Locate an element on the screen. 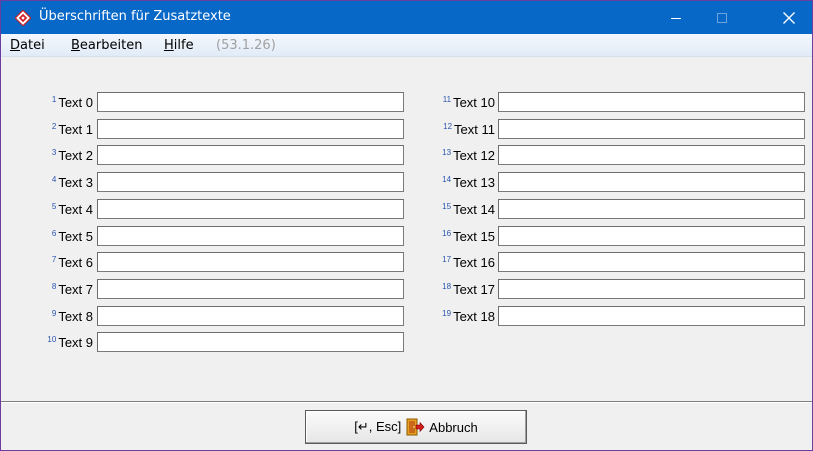 This screenshot has width=813, height=451. field-label: 15 Text 14 is located at coordinates (468, 209).